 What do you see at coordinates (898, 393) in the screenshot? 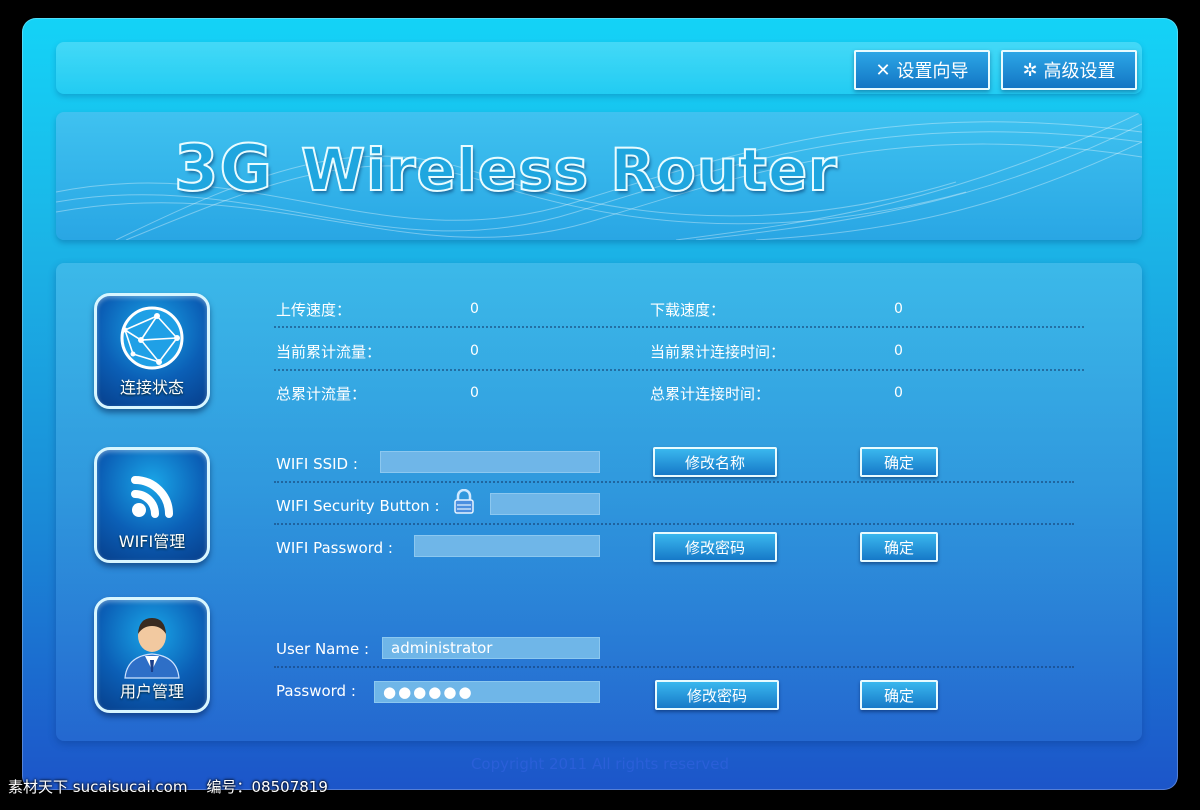
I see `total-connection-time-value: 0` at bounding box center [898, 393].